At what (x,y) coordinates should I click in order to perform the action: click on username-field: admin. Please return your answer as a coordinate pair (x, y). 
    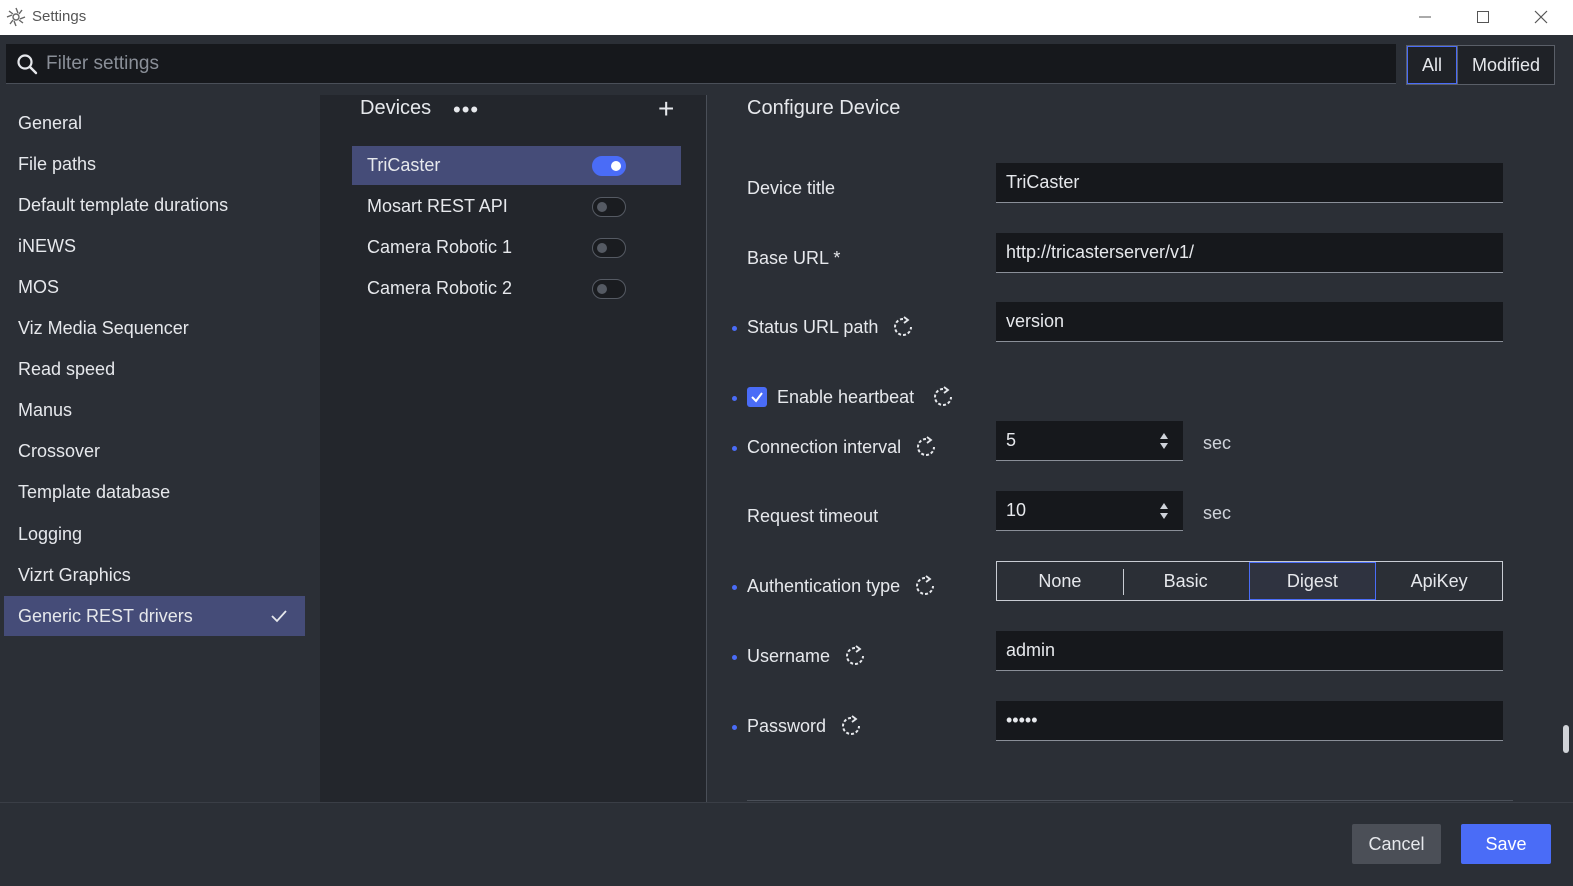
    Looking at the image, I should click on (1249, 651).